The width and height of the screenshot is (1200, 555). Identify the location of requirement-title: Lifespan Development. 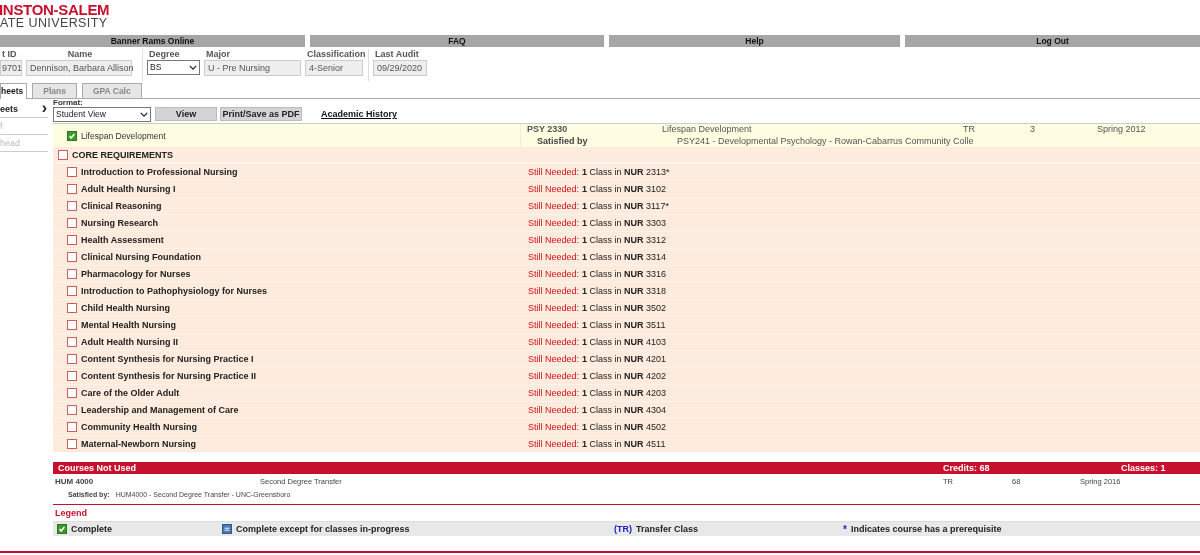
(123, 135).